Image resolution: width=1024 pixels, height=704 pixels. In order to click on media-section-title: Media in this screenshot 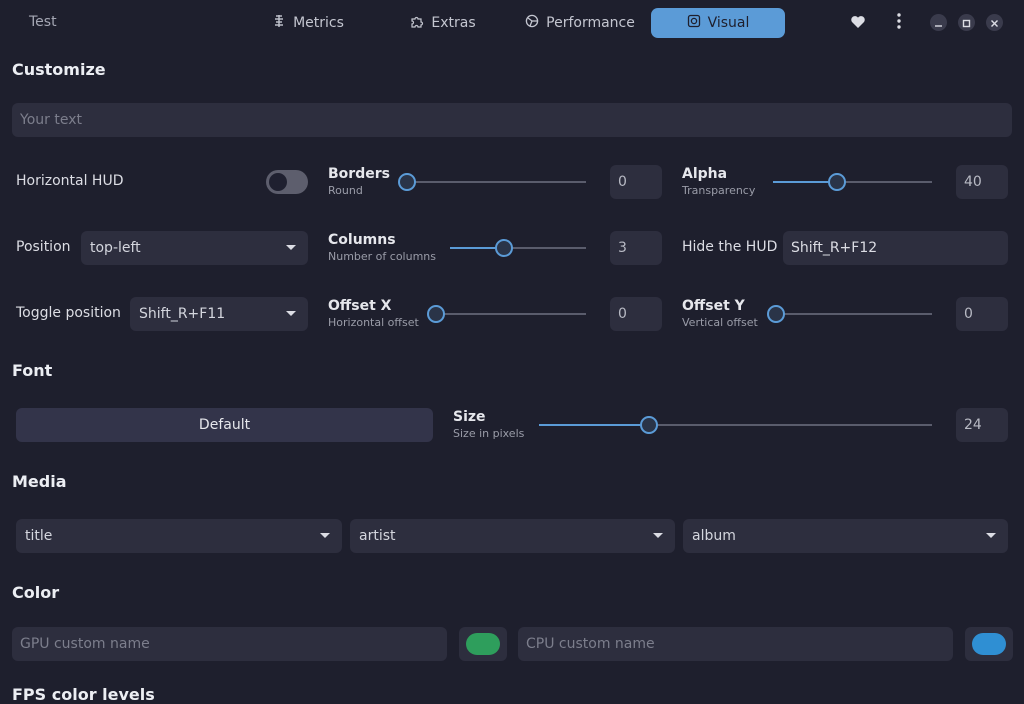, I will do `click(39, 481)`.